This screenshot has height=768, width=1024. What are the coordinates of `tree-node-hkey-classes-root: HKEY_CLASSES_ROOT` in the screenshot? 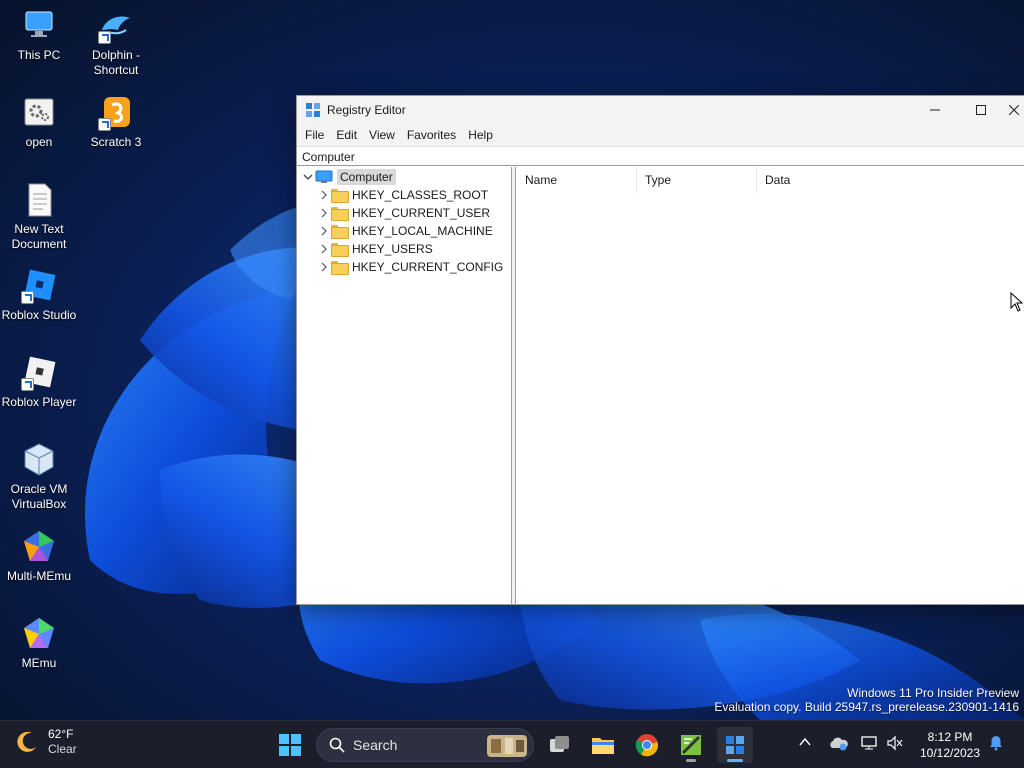 It's located at (402, 195).